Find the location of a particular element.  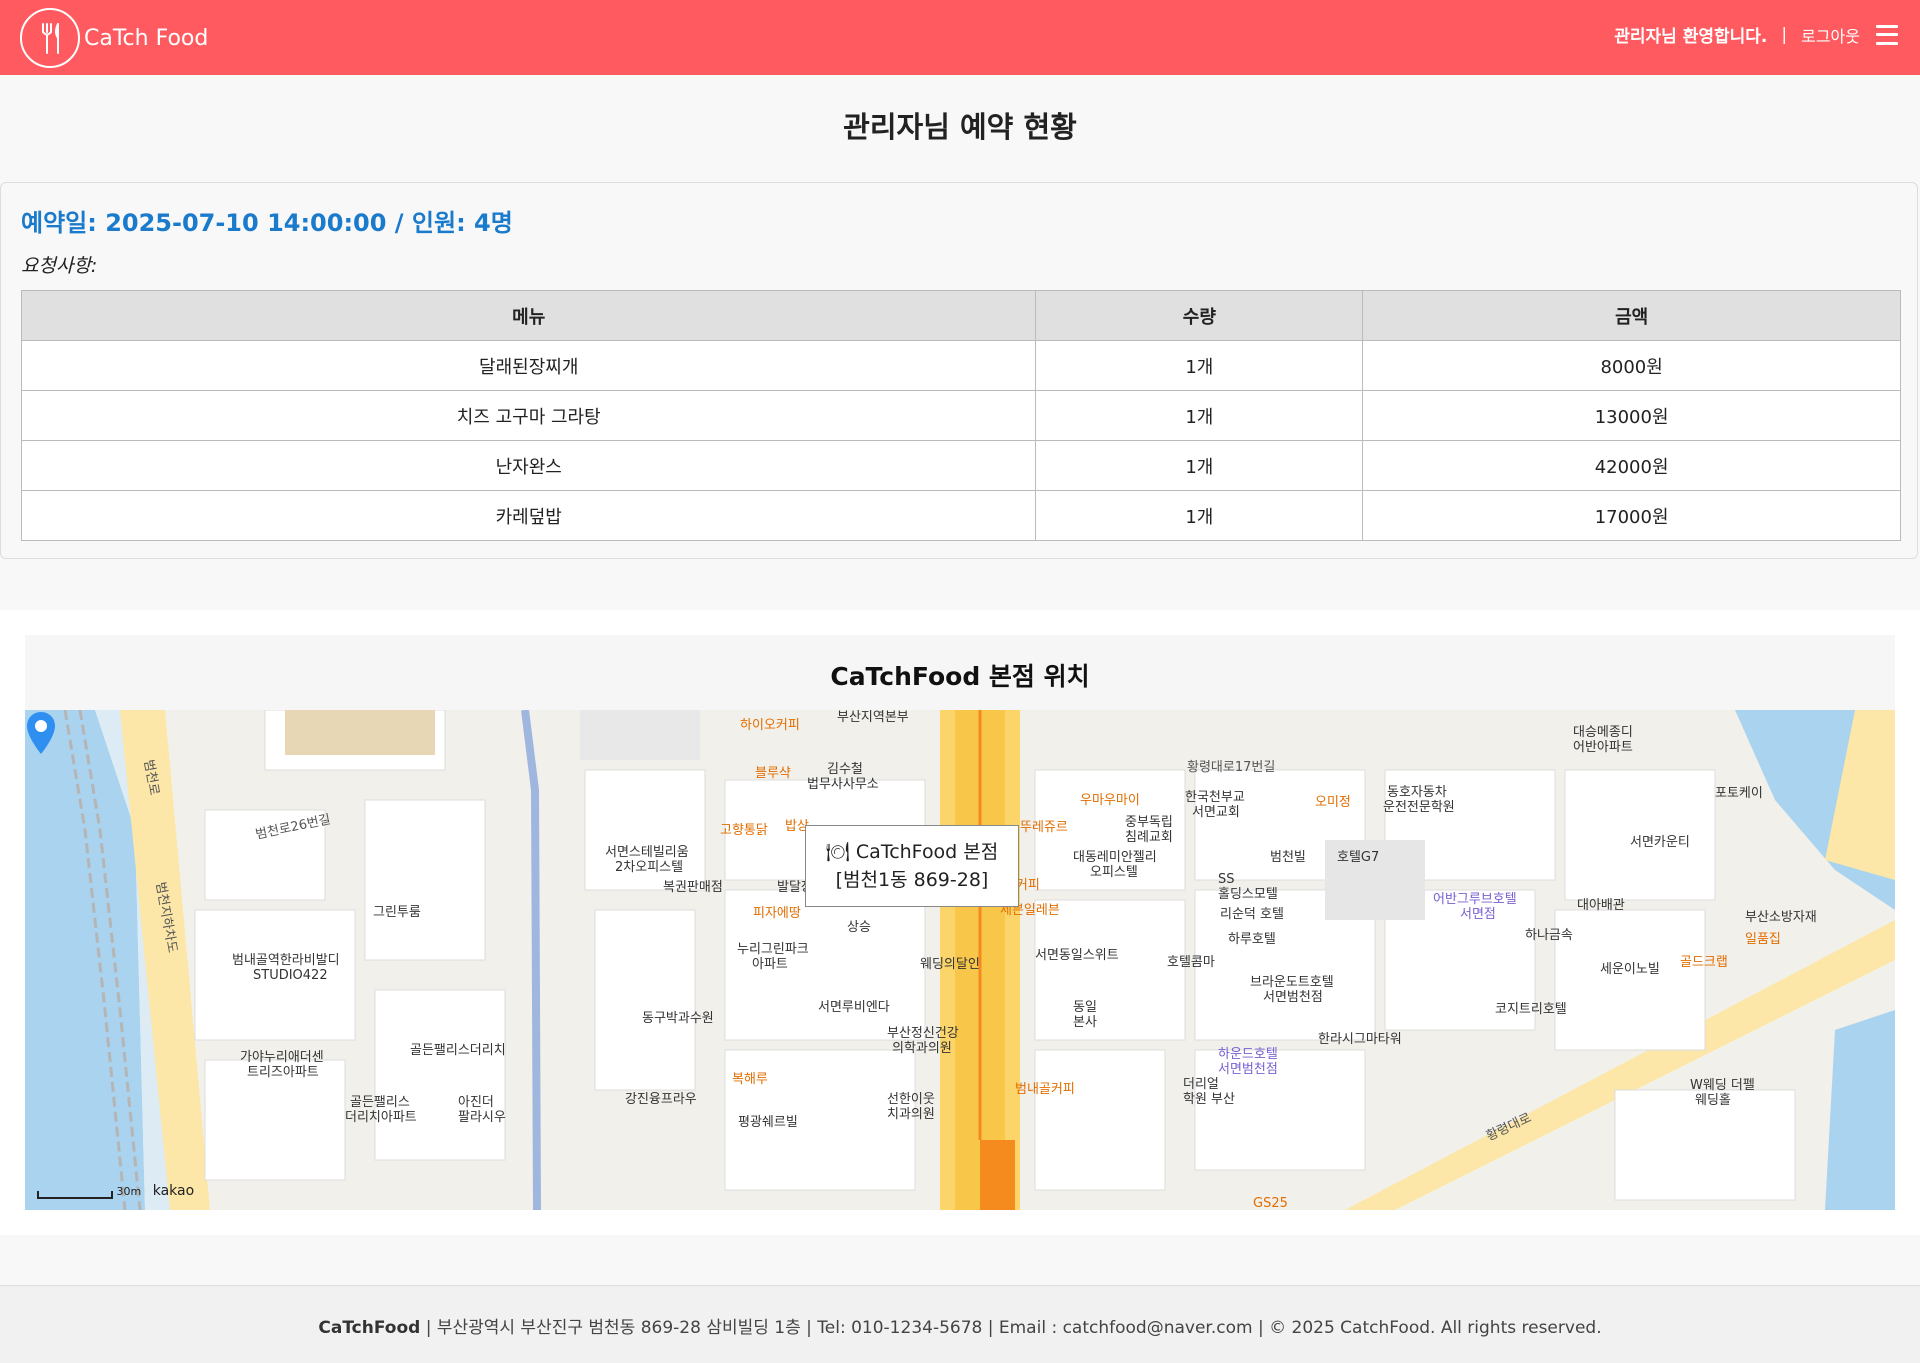

poi-label: SS is located at coordinates (1226, 879).